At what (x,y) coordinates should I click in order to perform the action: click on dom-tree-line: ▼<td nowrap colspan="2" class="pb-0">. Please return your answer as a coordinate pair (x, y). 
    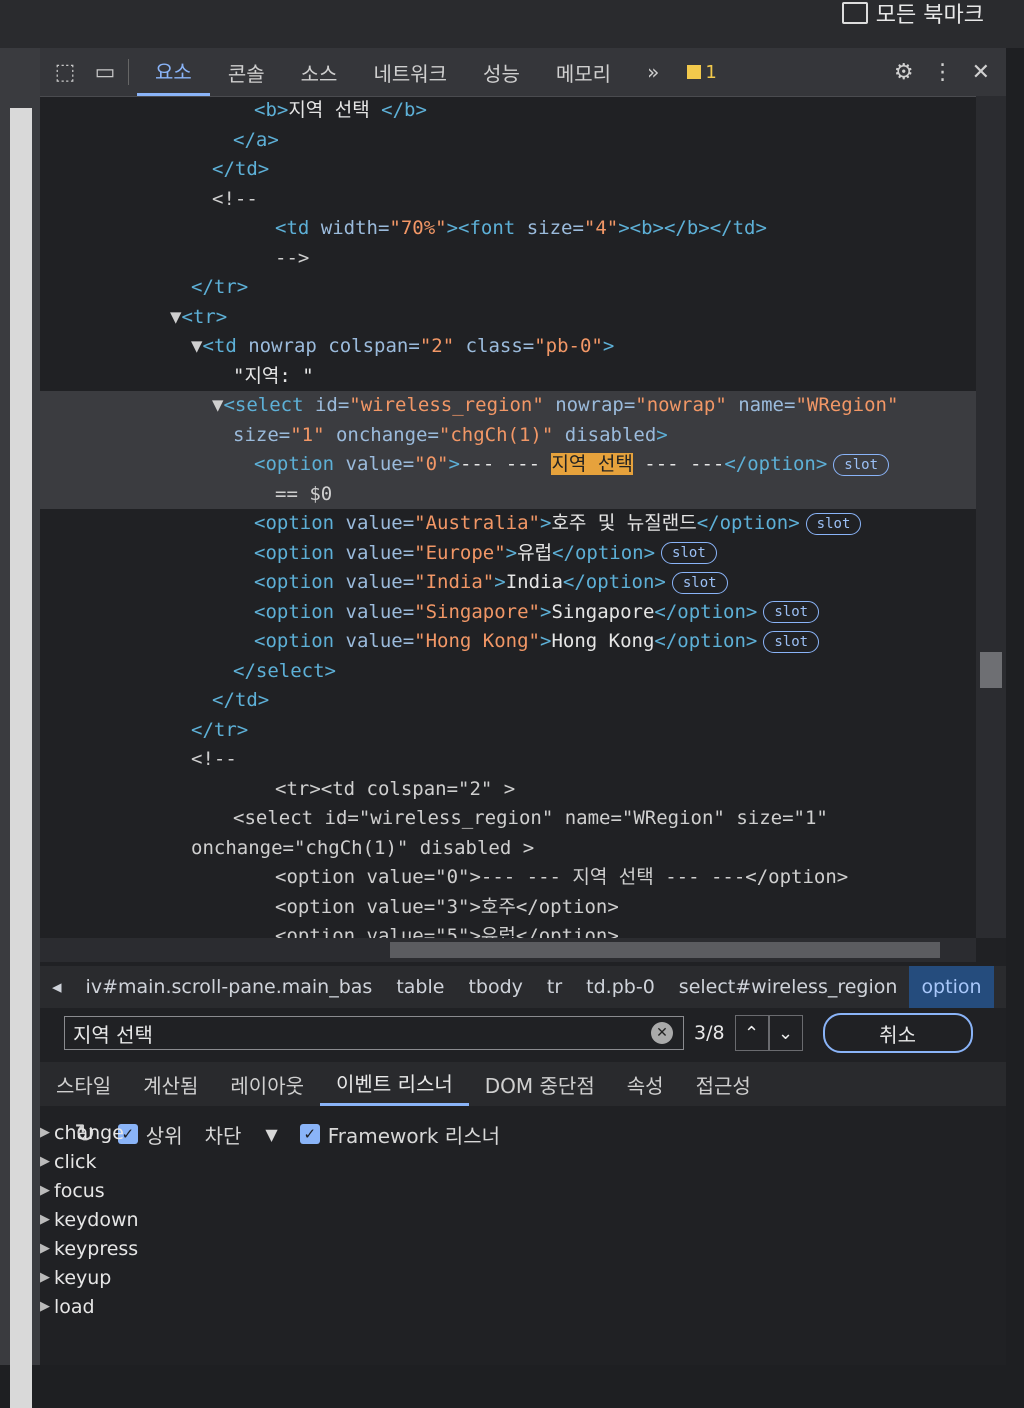
    Looking at the image, I should click on (508, 347).